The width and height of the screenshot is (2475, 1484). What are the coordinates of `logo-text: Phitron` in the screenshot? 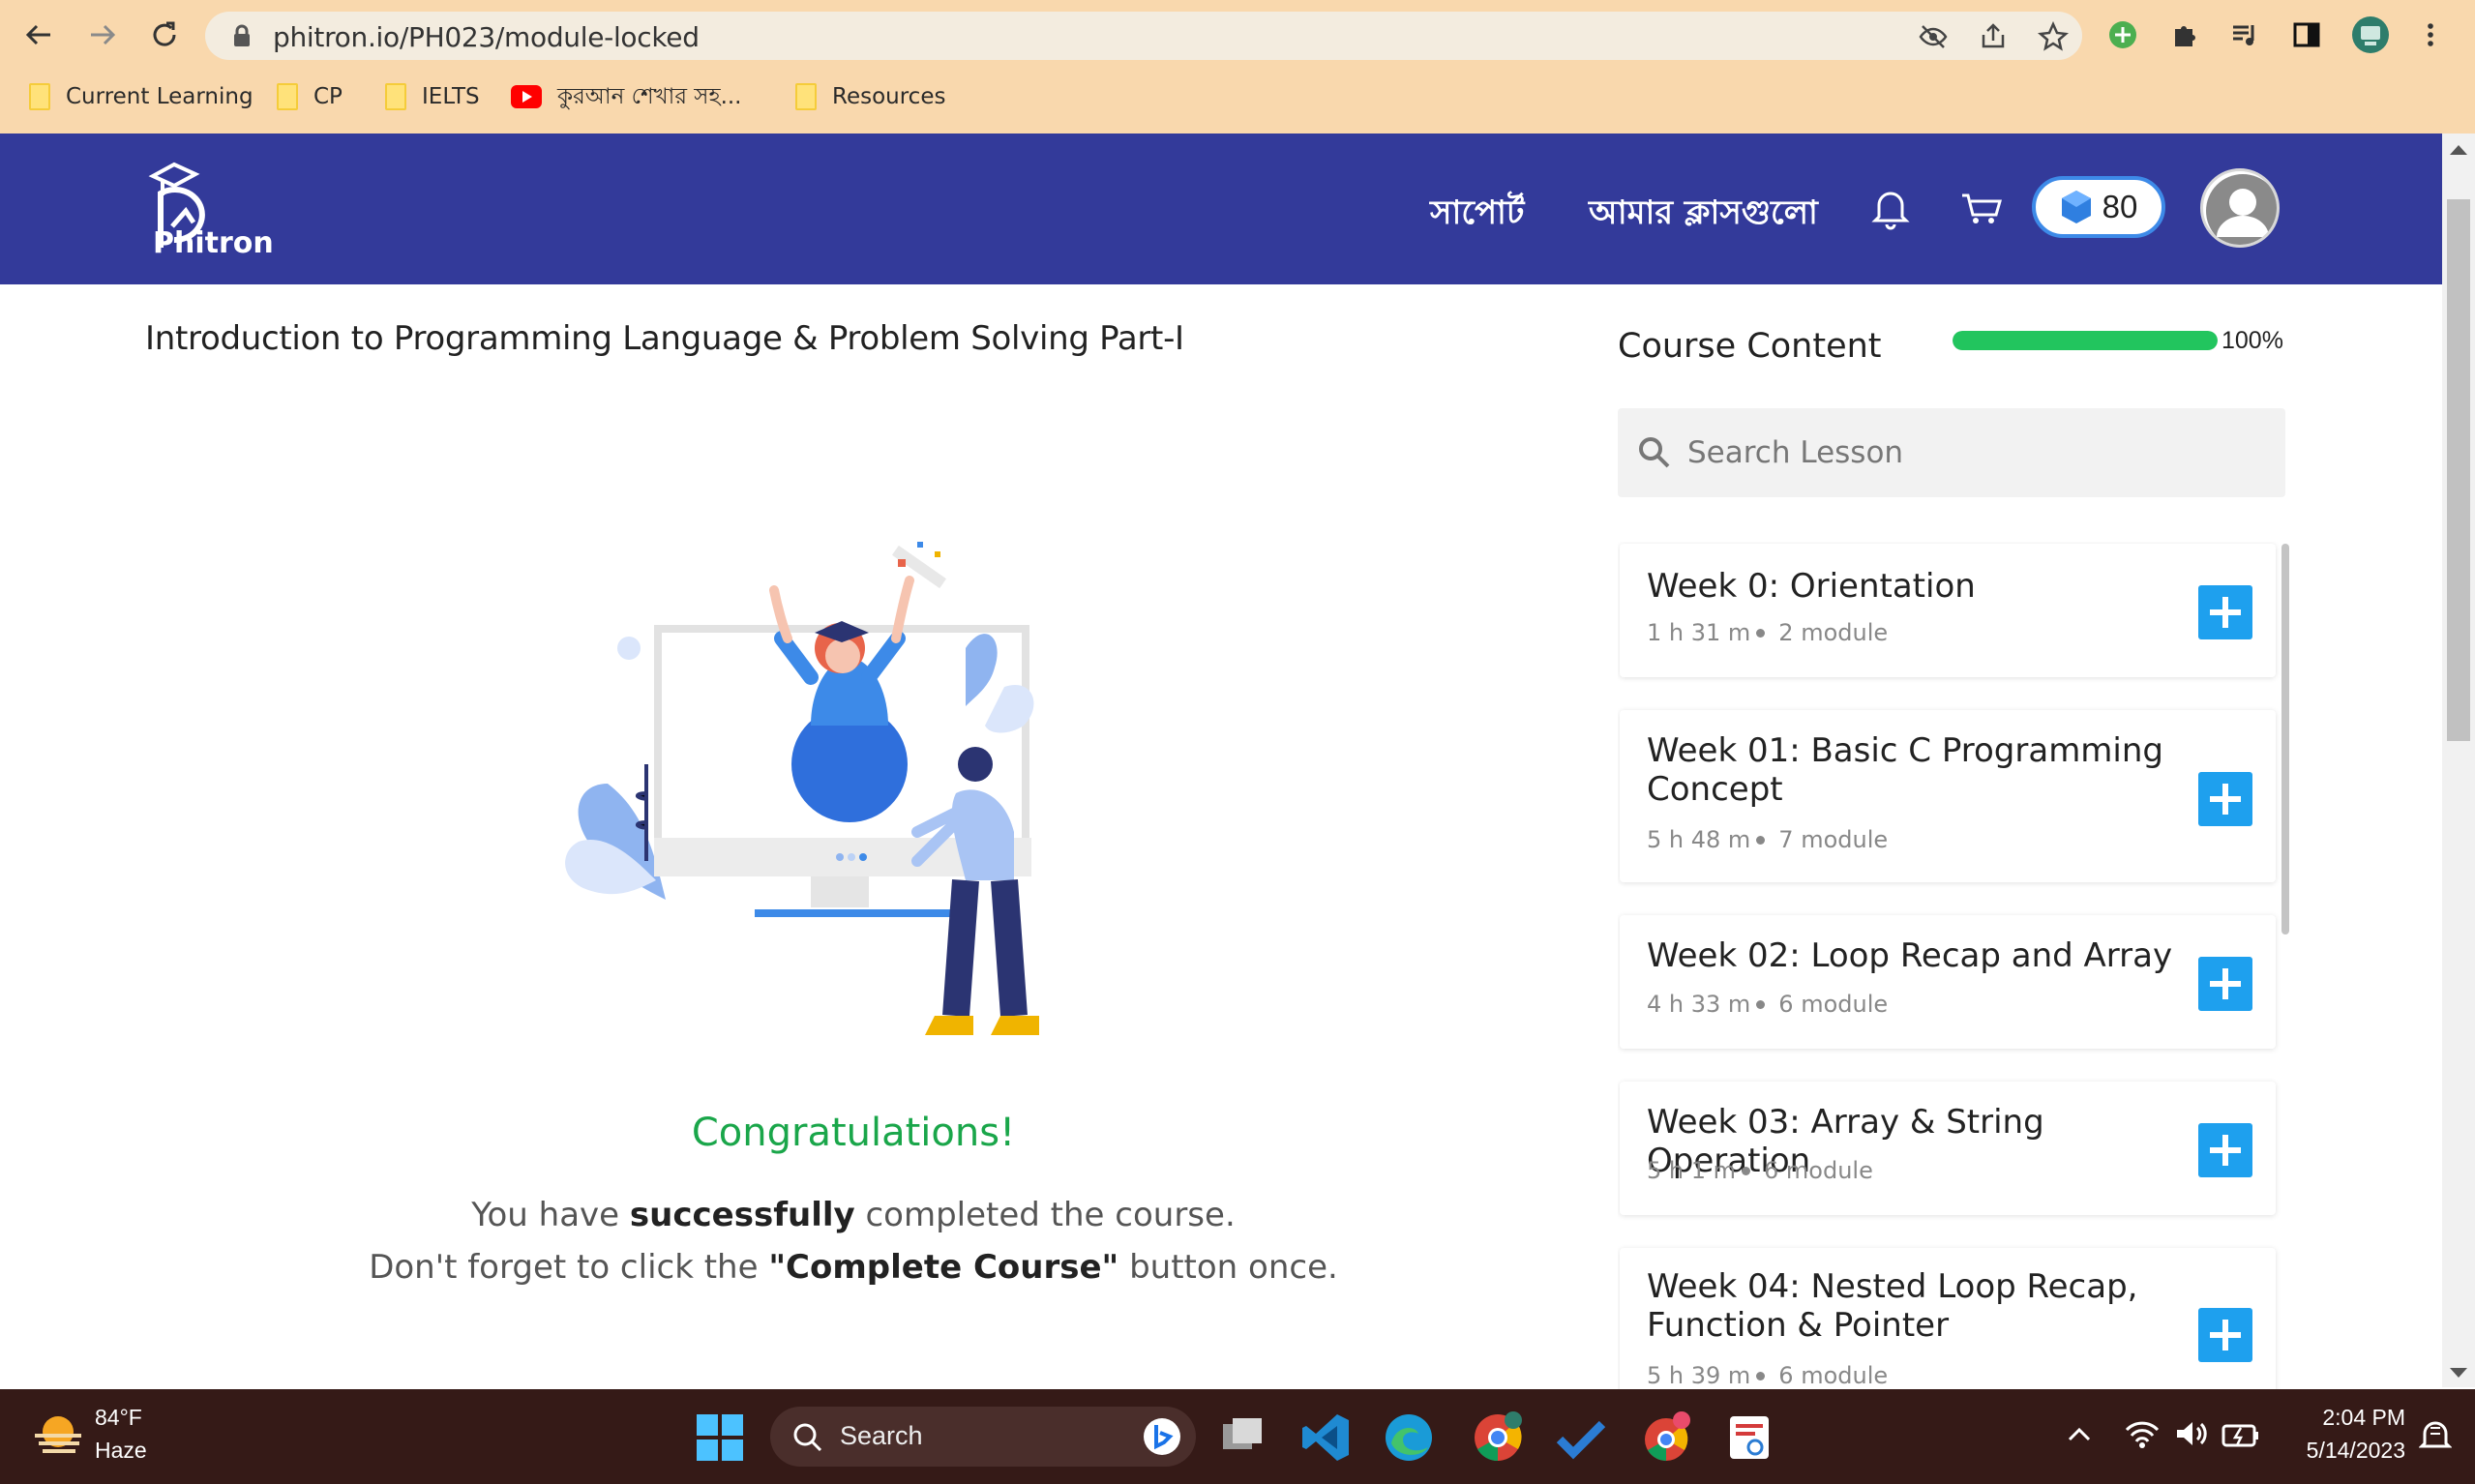 It's located at (213, 243).